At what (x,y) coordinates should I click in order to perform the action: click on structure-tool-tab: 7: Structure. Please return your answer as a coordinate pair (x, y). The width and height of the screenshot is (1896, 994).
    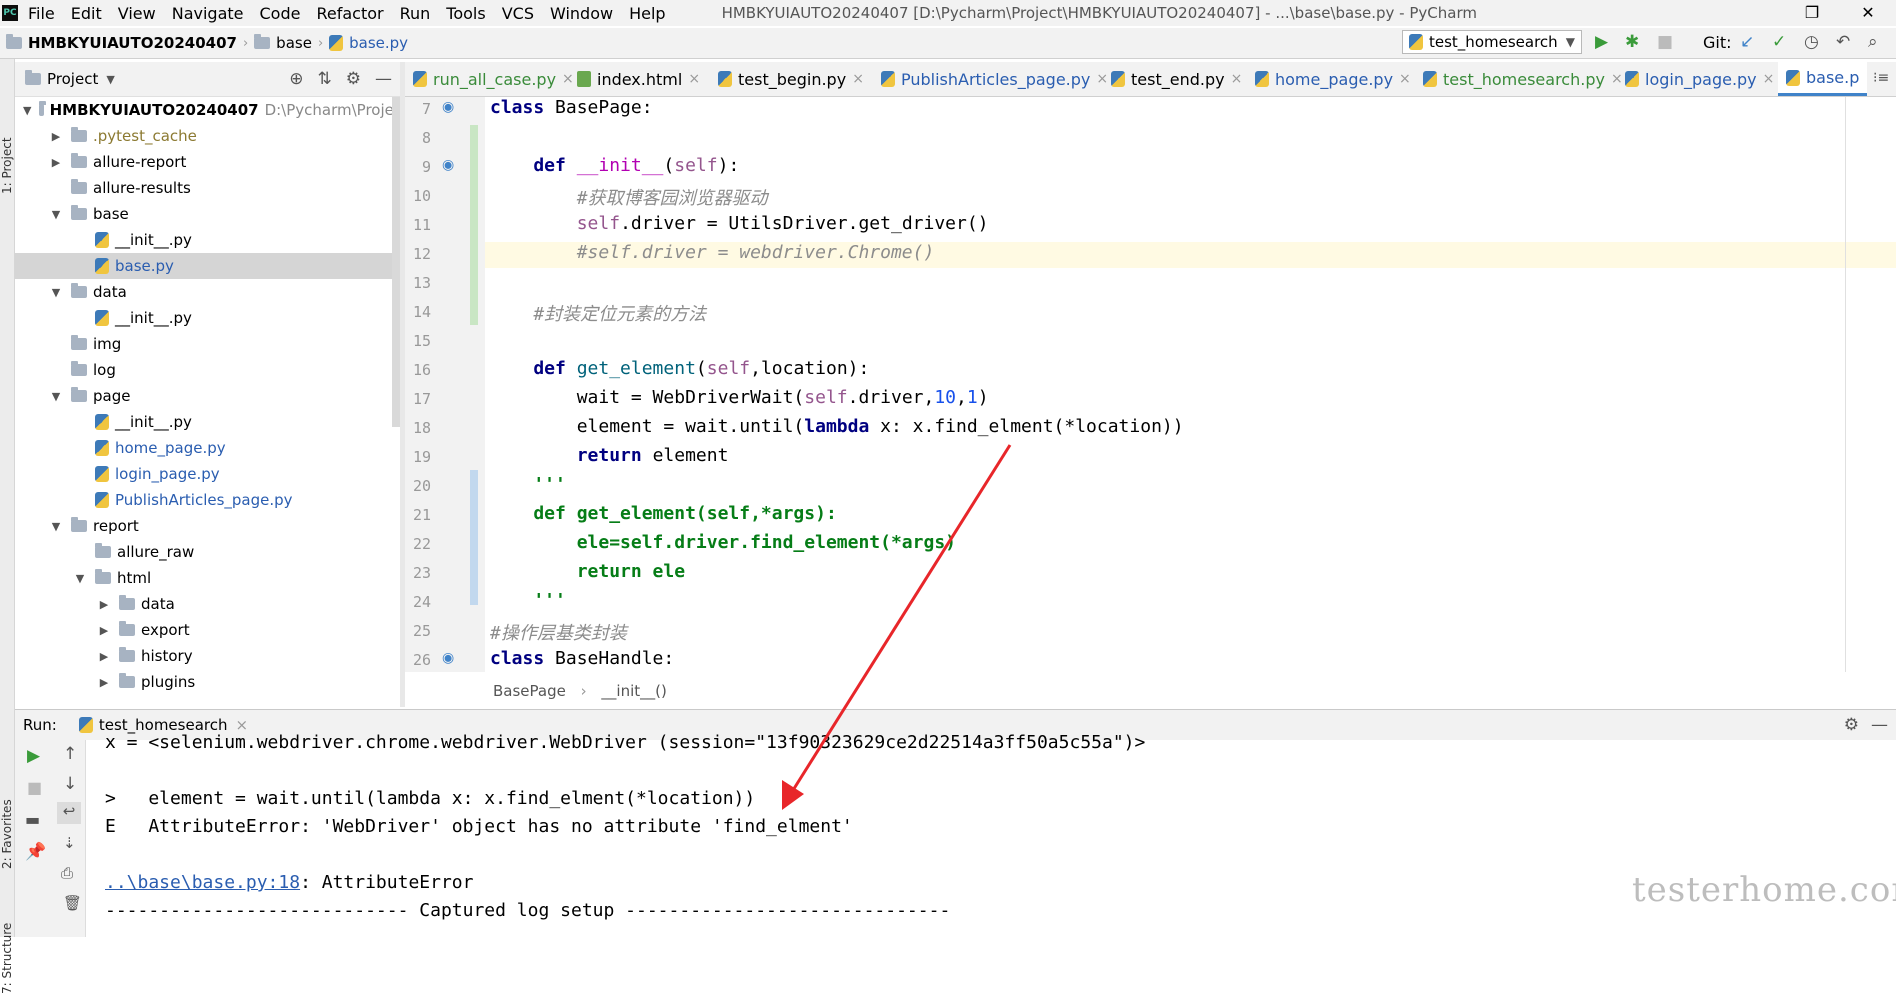
    Looking at the image, I should click on (7, 958).